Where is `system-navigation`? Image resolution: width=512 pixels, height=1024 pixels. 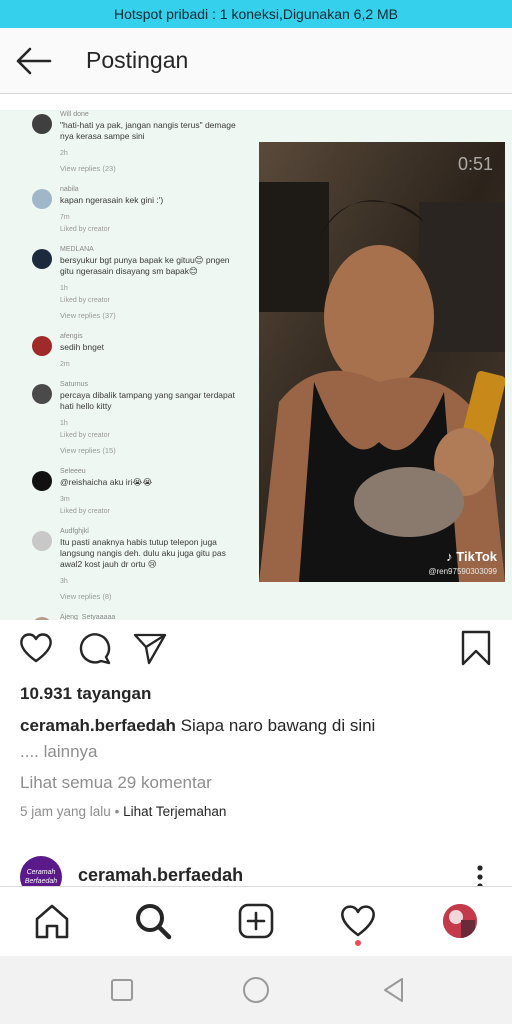
system-navigation is located at coordinates (256, 990).